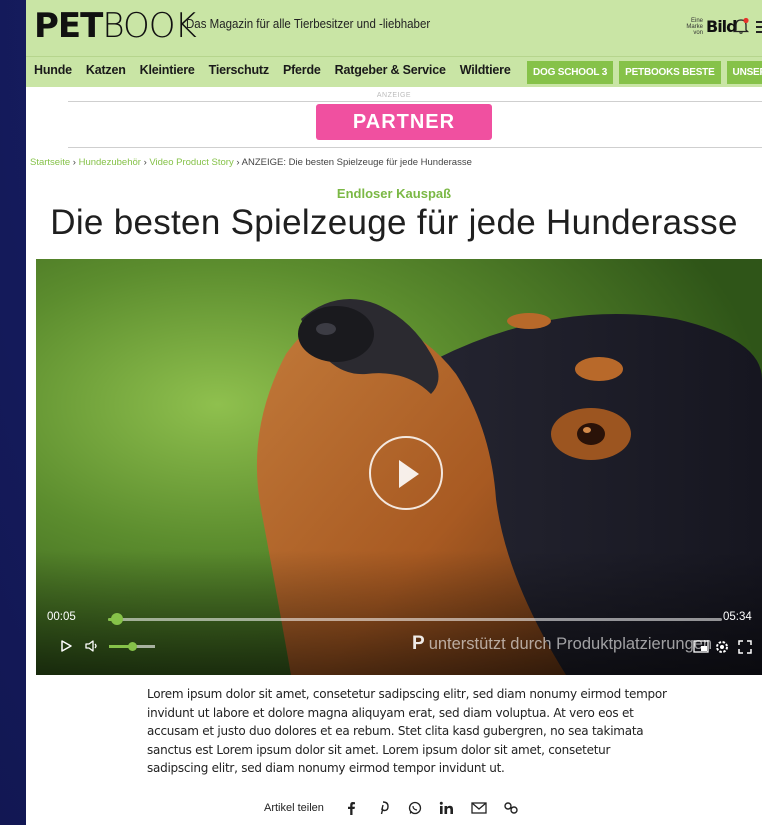  Describe the element at coordinates (409, 474) in the screenshot. I see `play-icon` at that location.